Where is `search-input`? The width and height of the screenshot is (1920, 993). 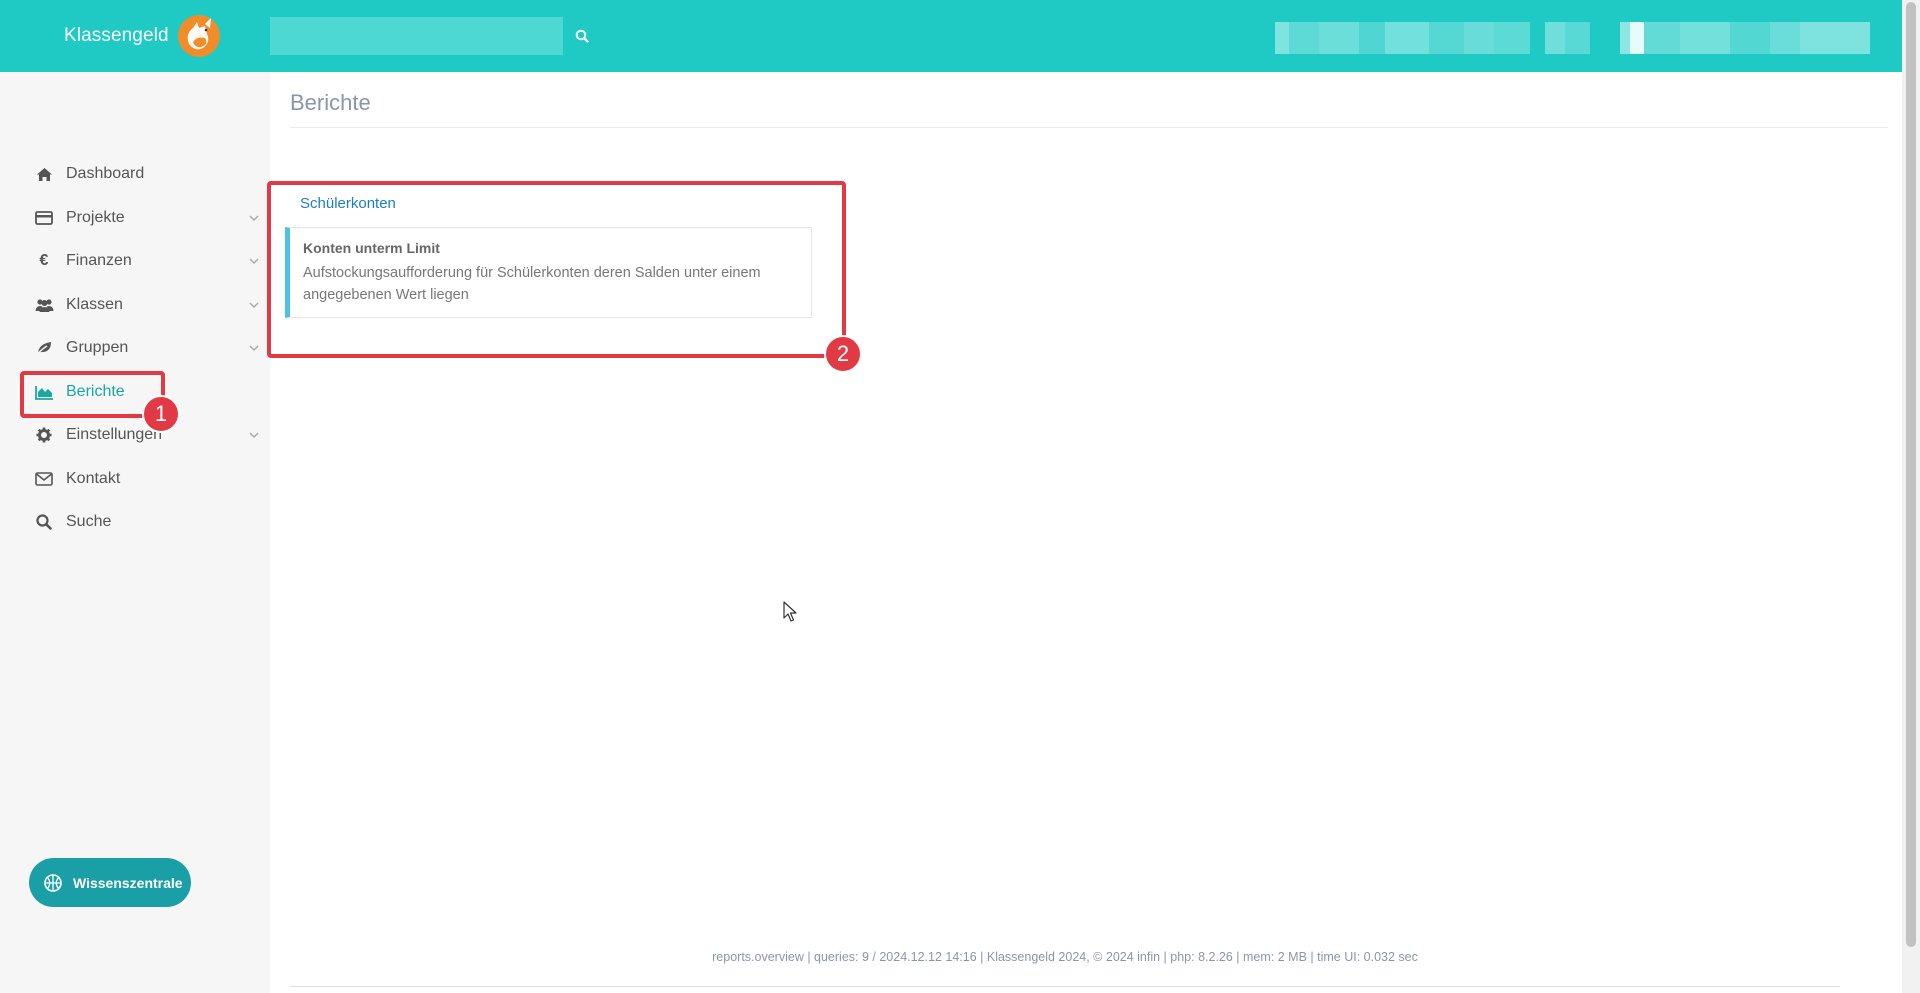 search-input is located at coordinates (416, 36).